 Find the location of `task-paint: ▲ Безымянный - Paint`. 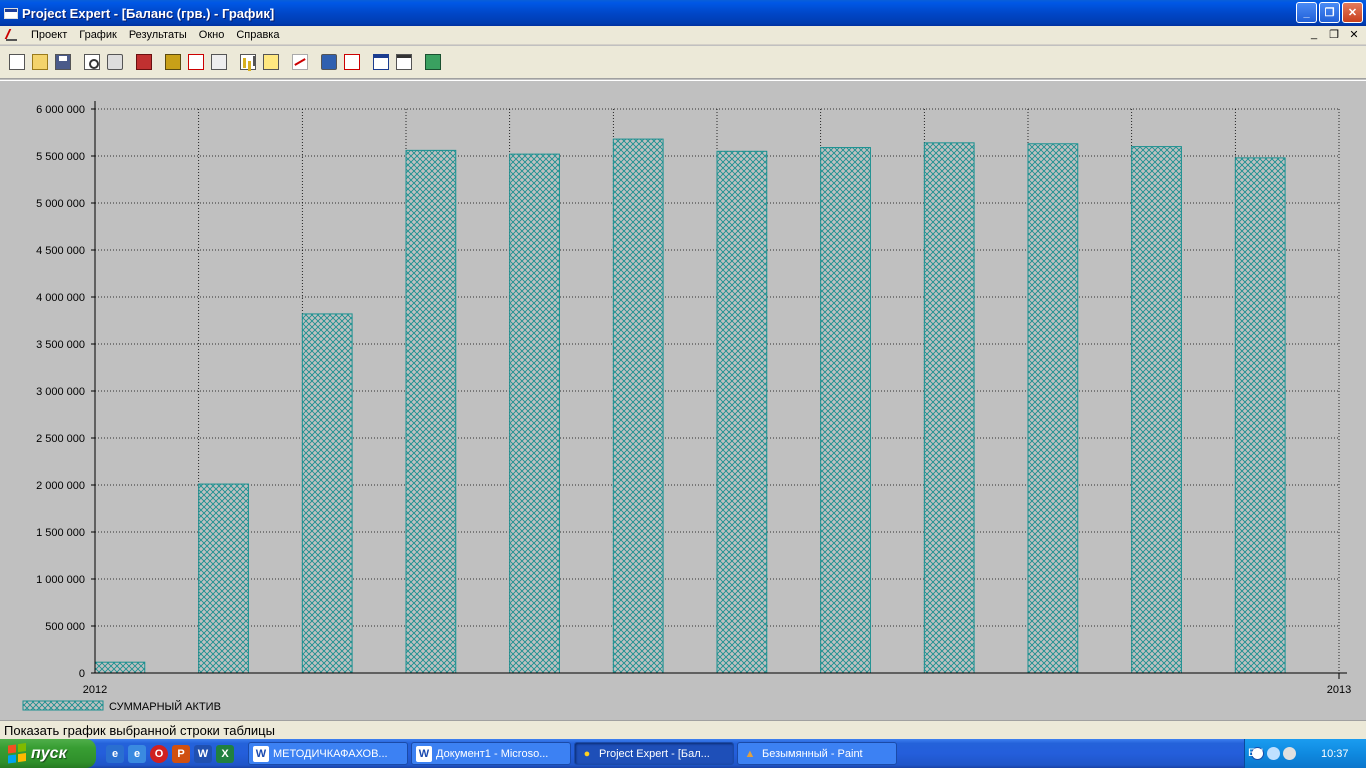

task-paint: ▲ Безымянный - Paint is located at coordinates (817, 753).